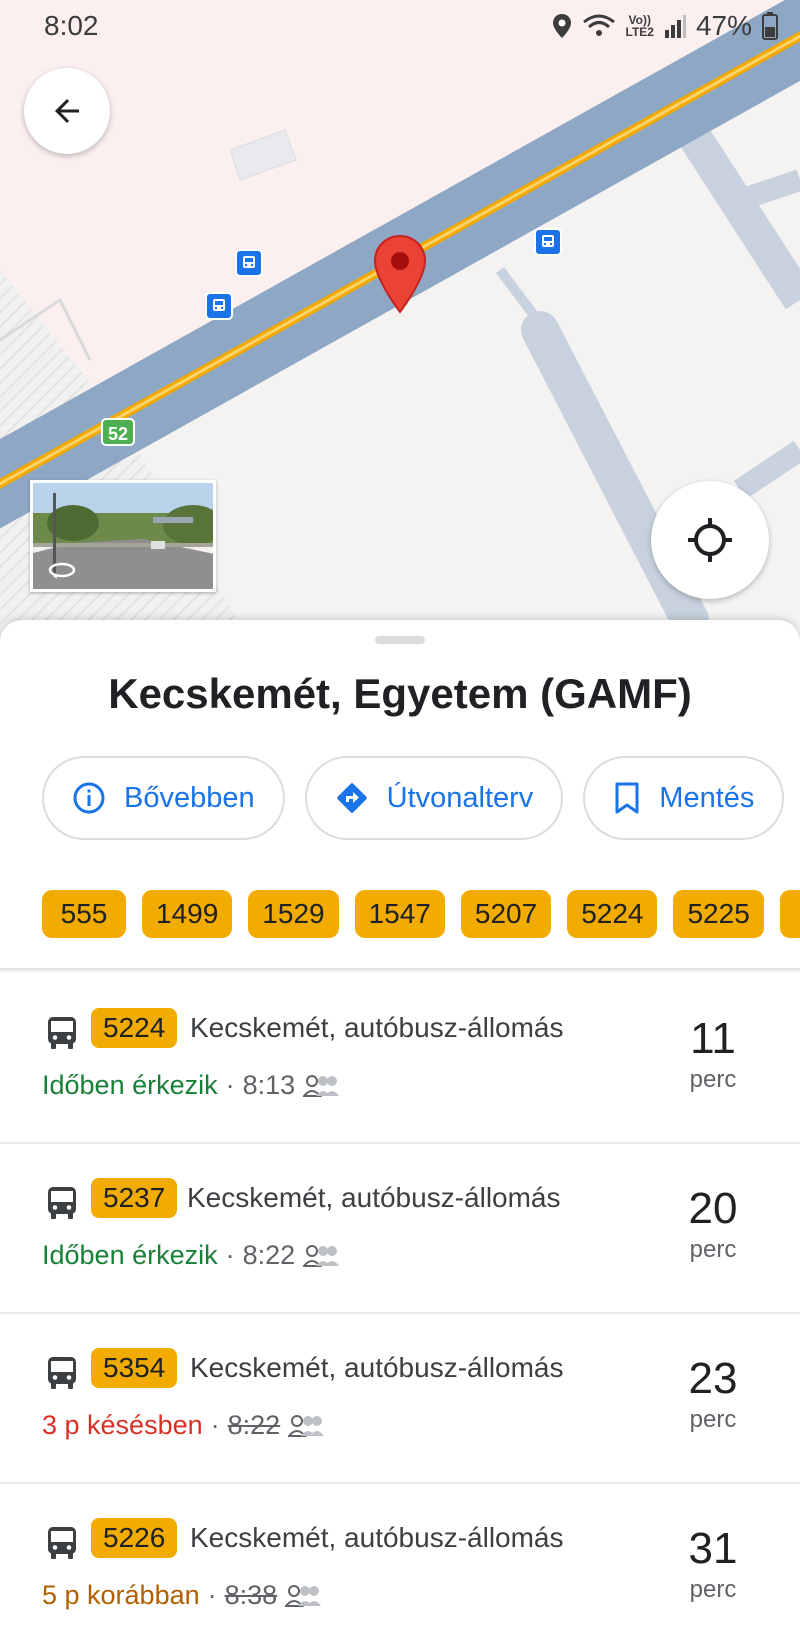  What do you see at coordinates (713, 1548) in the screenshot?
I see `eta-minutes: 31` at bounding box center [713, 1548].